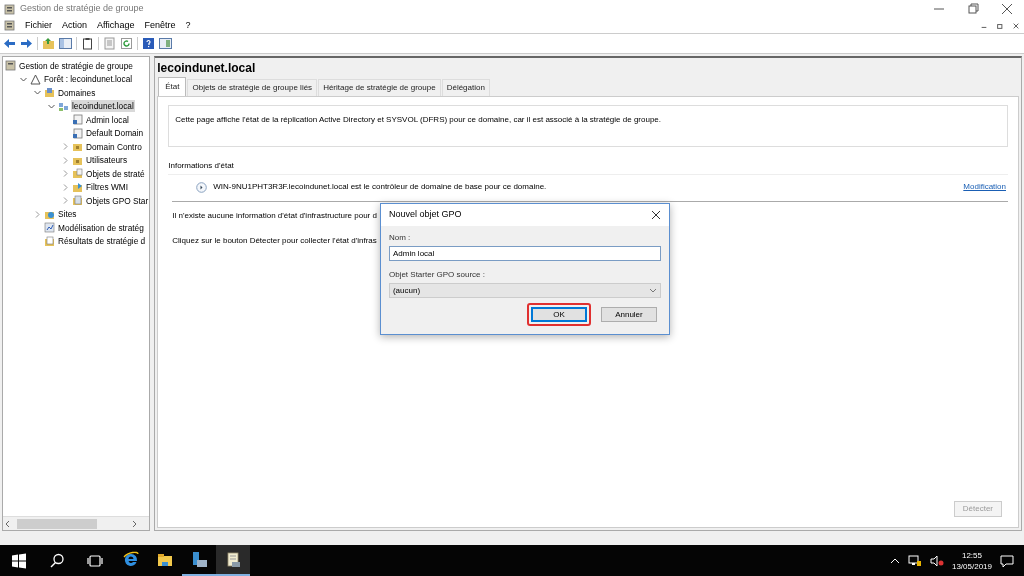 This screenshot has height=576, width=1024. Describe the element at coordinates (425, 215) in the screenshot. I see `dialog-title: Nouvel objet GPO` at that location.